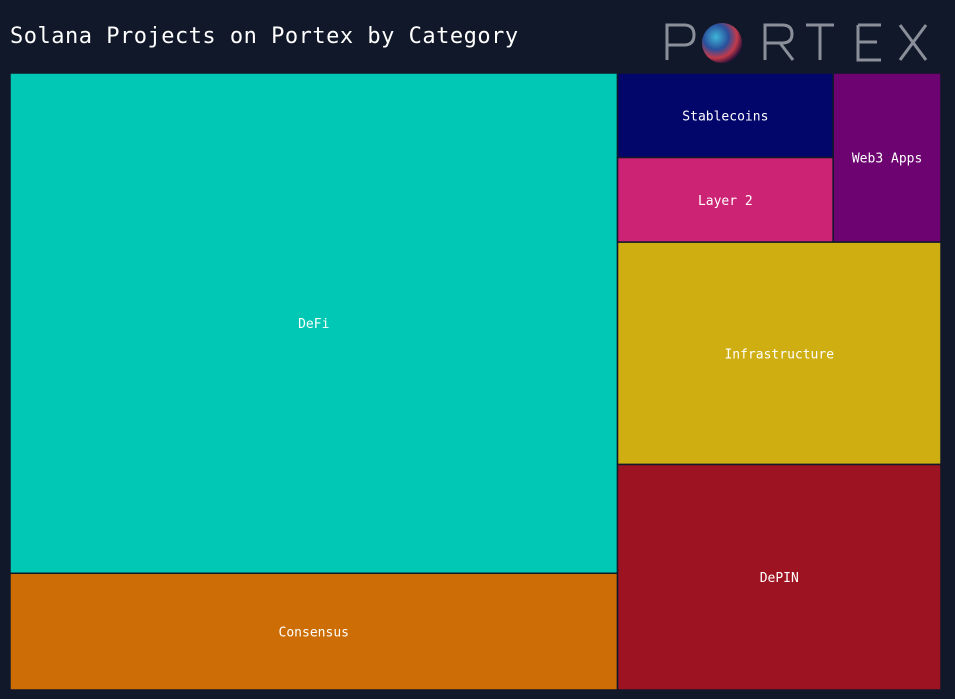 The width and height of the screenshot is (955, 699). What do you see at coordinates (779, 354) in the screenshot?
I see `treemap-label-infrastructure: Infrastructure` at bounding box center [779, 354].